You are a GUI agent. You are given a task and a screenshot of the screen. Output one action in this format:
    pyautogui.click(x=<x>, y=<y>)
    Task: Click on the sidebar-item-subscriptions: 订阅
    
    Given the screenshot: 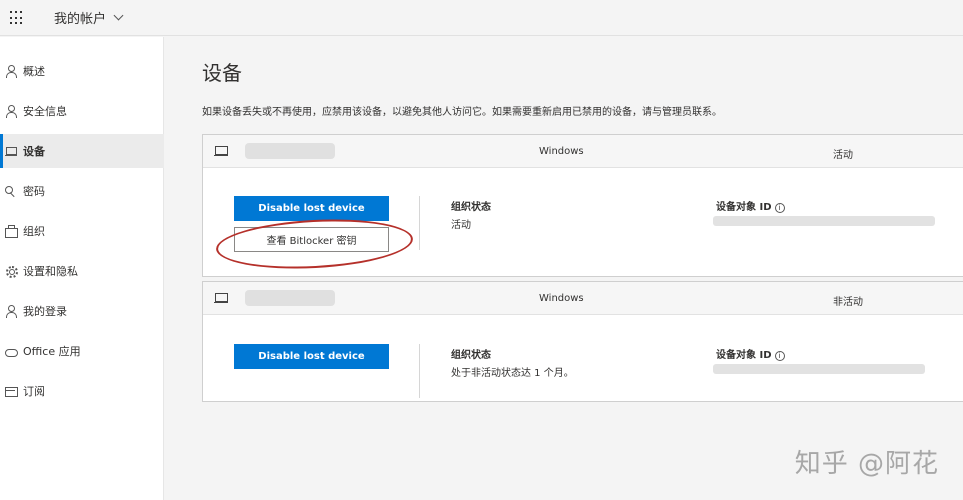 What is the action you would take?
    pyautogui.click(x=82, y=391)
    